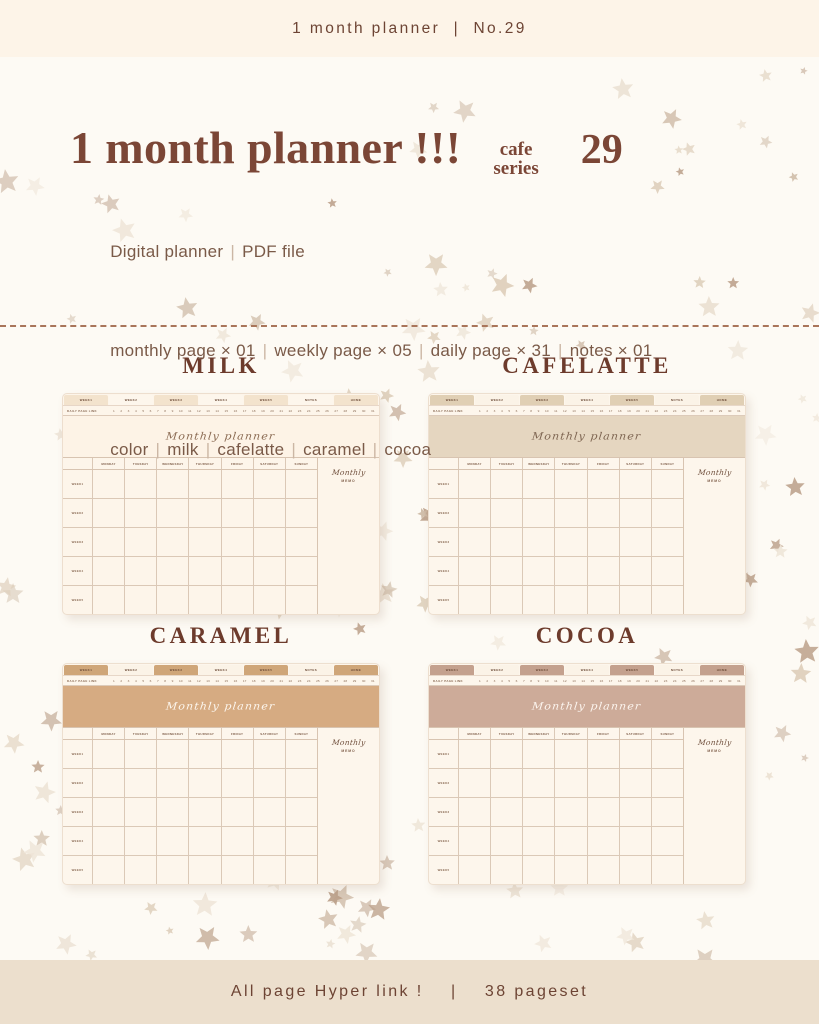 The image size is (819, 1024). Describe the element at coordinates (151, 681) in the screenshot. I see `daily-link-number: 6` at that location.